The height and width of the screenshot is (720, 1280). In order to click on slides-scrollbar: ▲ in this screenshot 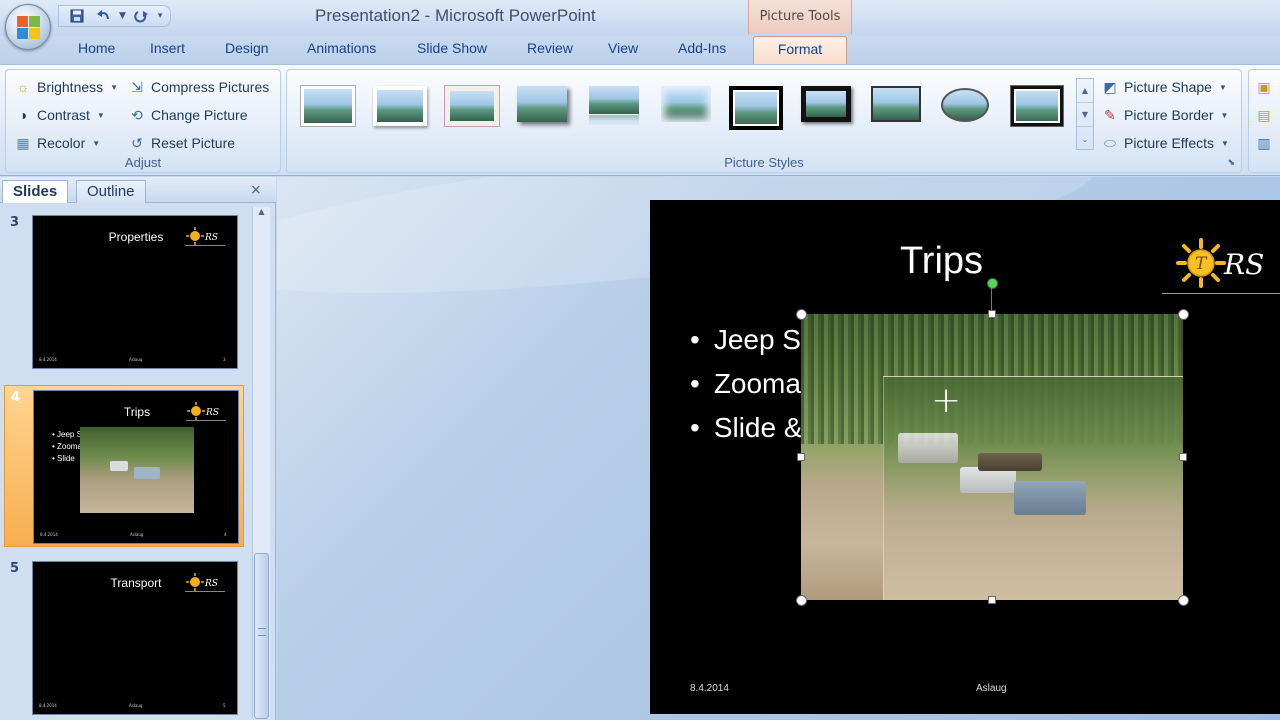, I will do `click(261, 463)`.